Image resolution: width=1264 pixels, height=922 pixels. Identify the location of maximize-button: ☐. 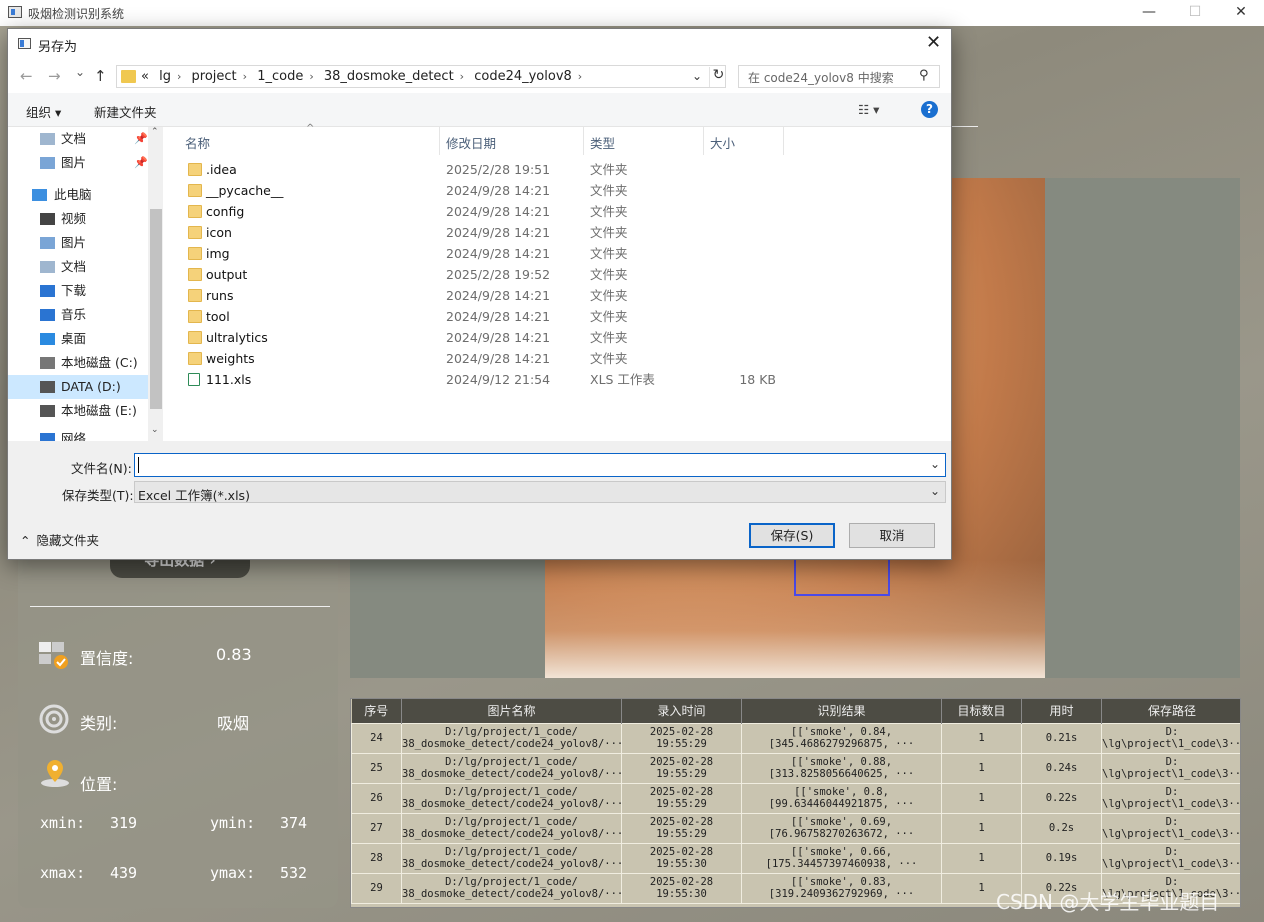
(1195, 13).